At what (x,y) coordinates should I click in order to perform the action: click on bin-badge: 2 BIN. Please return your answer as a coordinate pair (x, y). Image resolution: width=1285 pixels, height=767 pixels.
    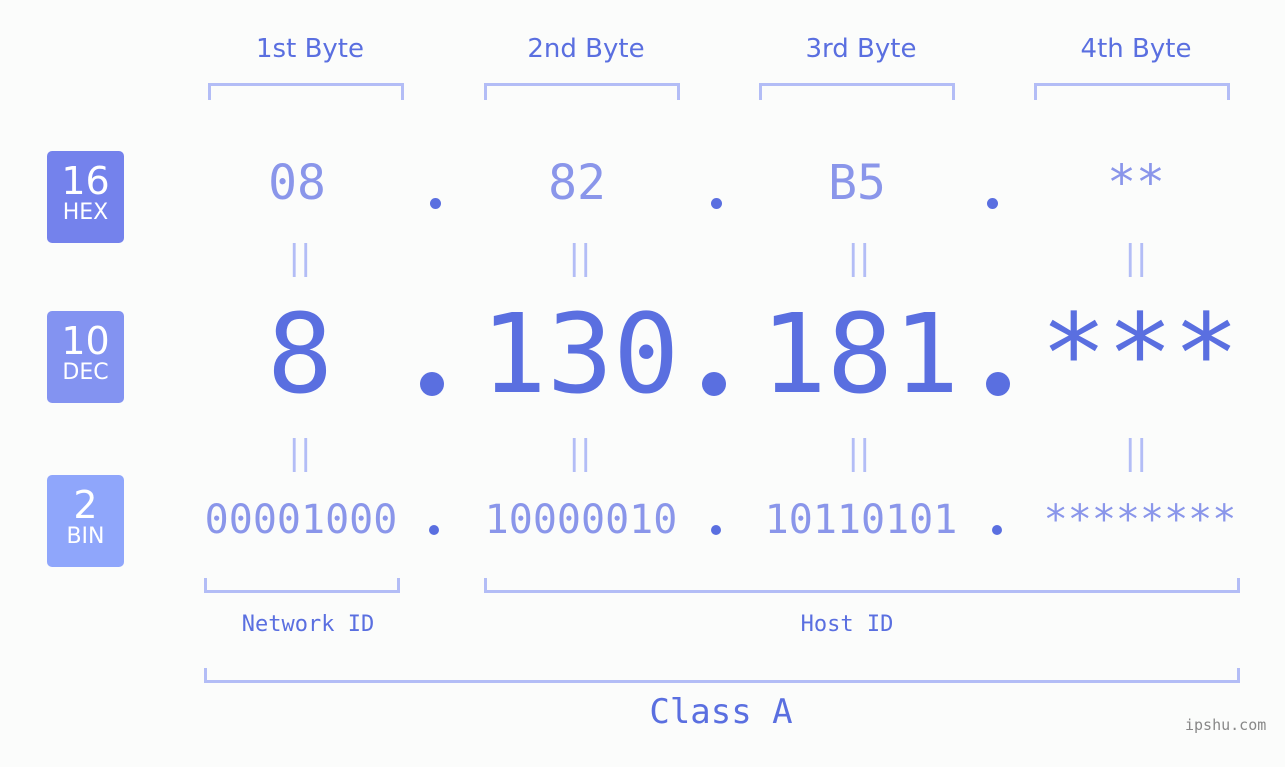
    Looking at the image, I should click on (85, 521).